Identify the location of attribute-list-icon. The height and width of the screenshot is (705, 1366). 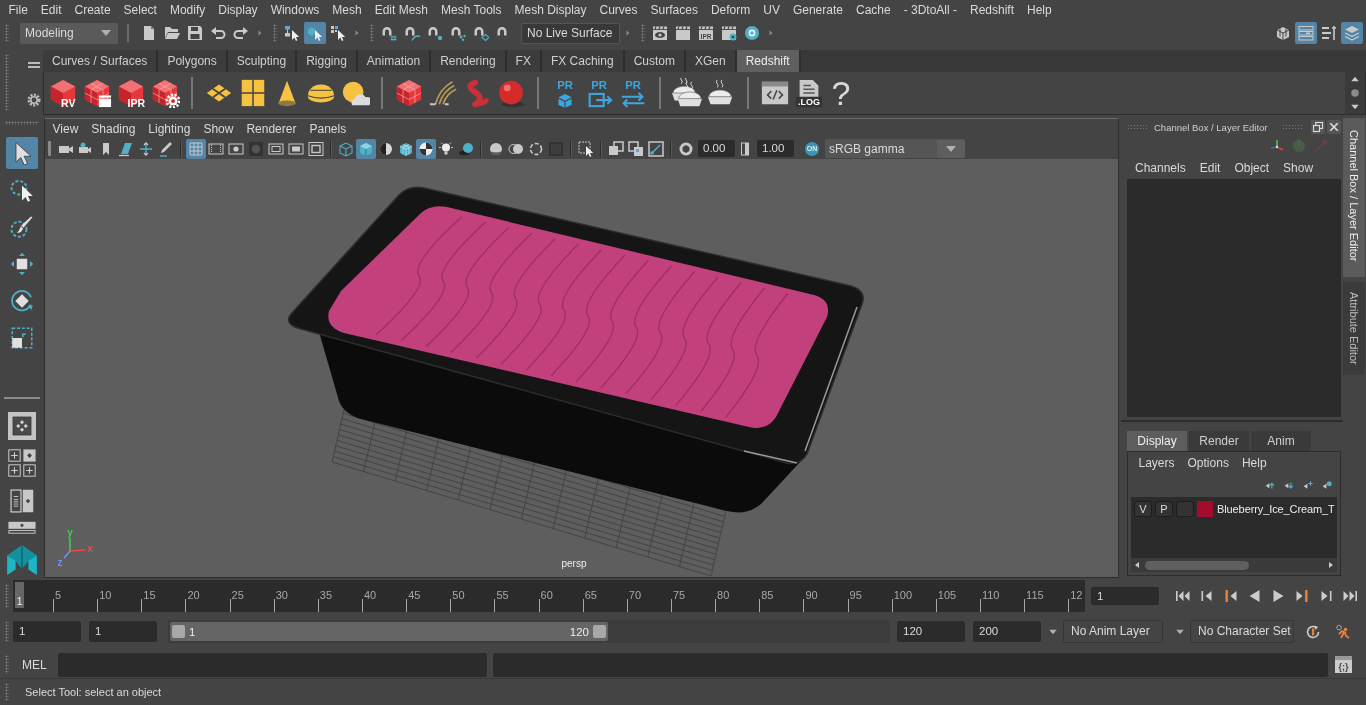
(1306, 33).